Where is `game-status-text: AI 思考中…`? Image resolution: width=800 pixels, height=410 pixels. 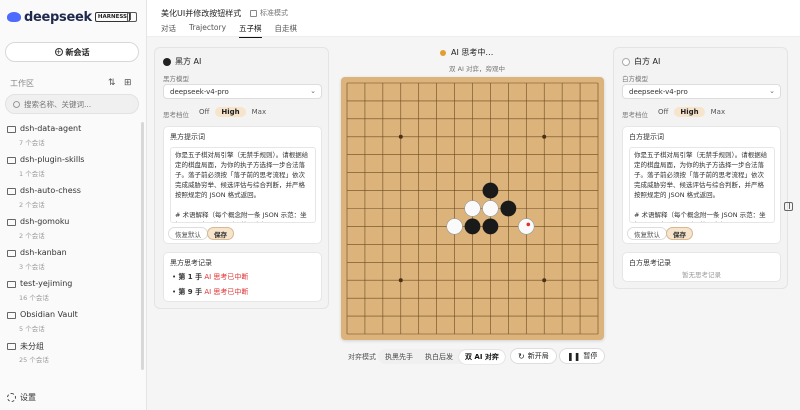
game-status-text: AI 思考中… is located at coordinates (472, 52).